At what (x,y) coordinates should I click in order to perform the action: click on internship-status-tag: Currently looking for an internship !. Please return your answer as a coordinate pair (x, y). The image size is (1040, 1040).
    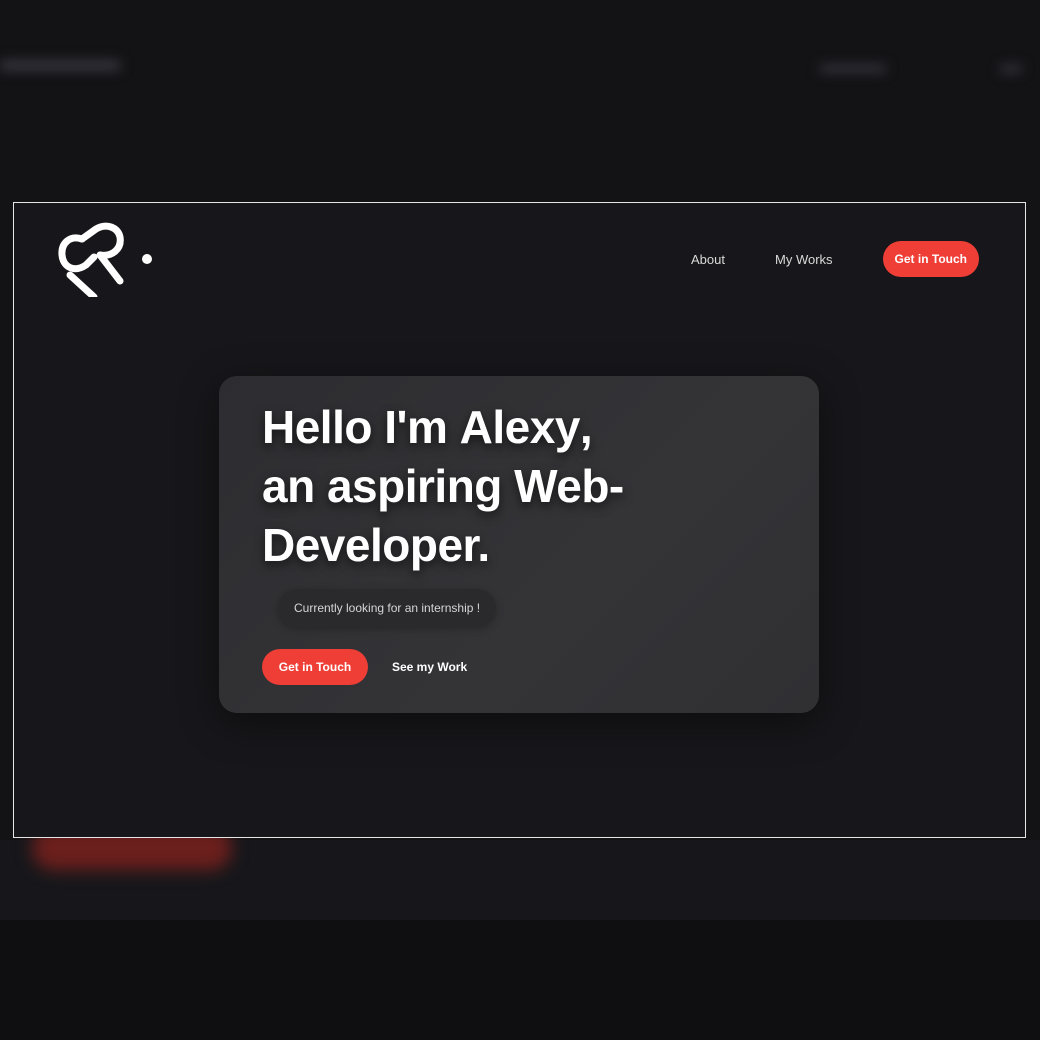
    Looking at the image, I should click on (387, 608).